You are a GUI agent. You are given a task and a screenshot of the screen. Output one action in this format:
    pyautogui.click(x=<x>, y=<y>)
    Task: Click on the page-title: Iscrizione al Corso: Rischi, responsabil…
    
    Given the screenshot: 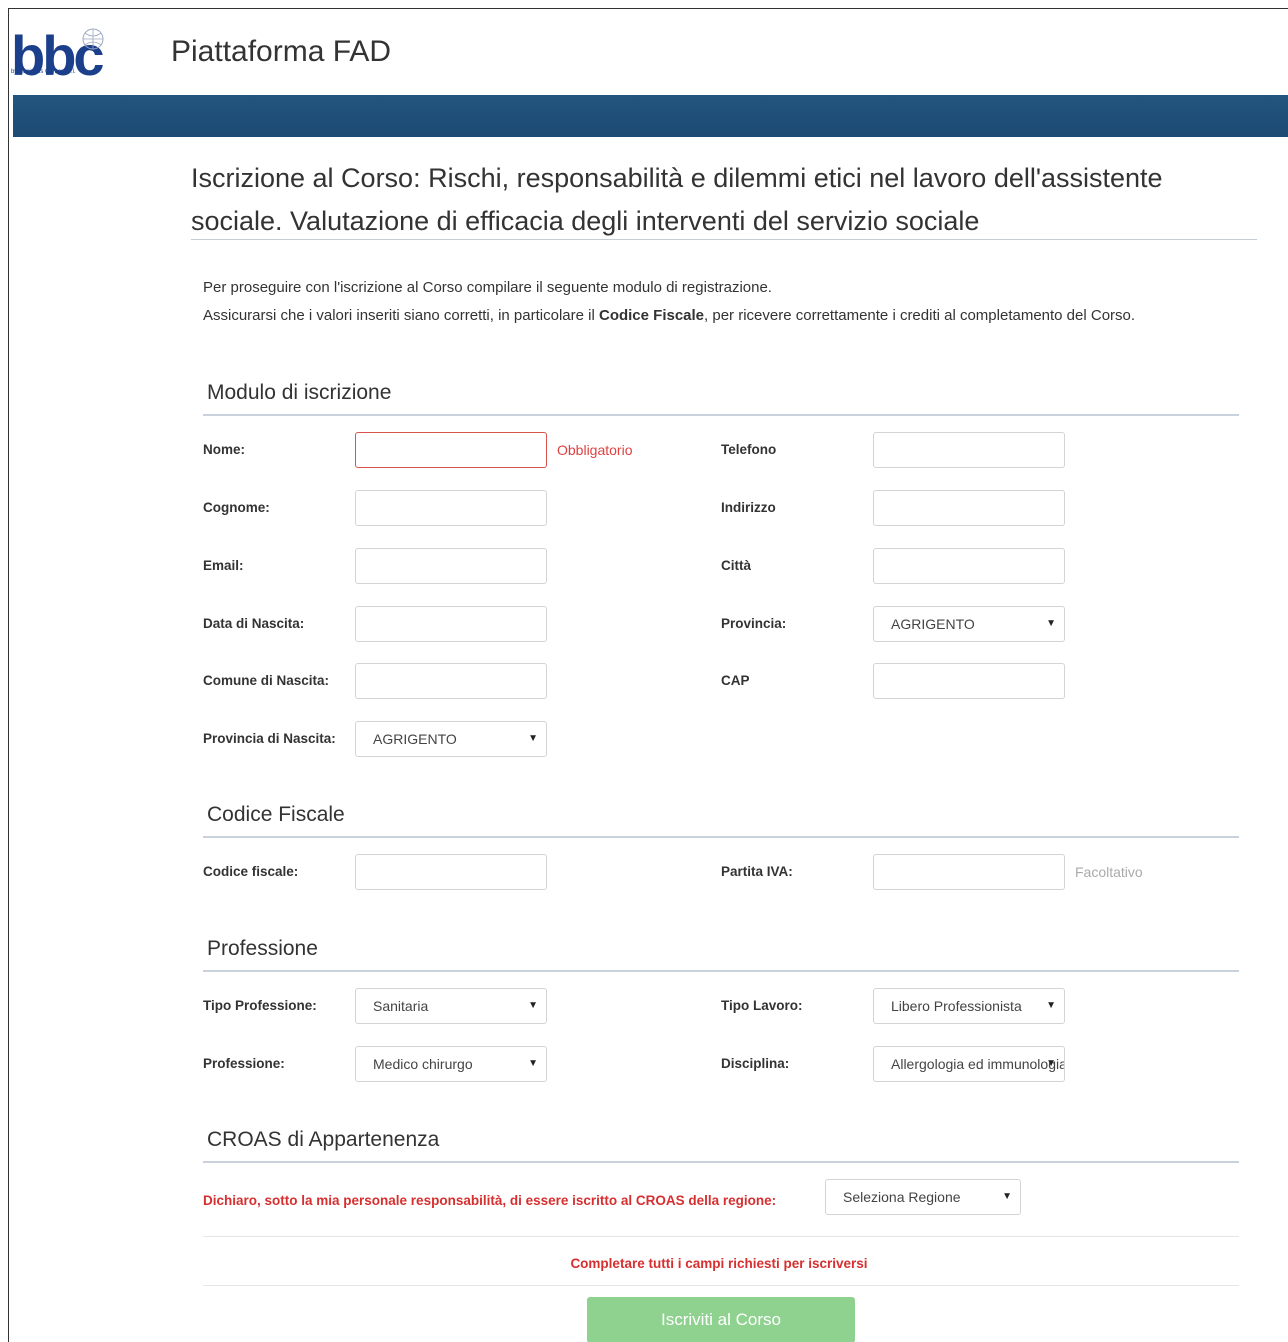 What is the action you would take?
    pyautogui.click(x=677, y=199)
    